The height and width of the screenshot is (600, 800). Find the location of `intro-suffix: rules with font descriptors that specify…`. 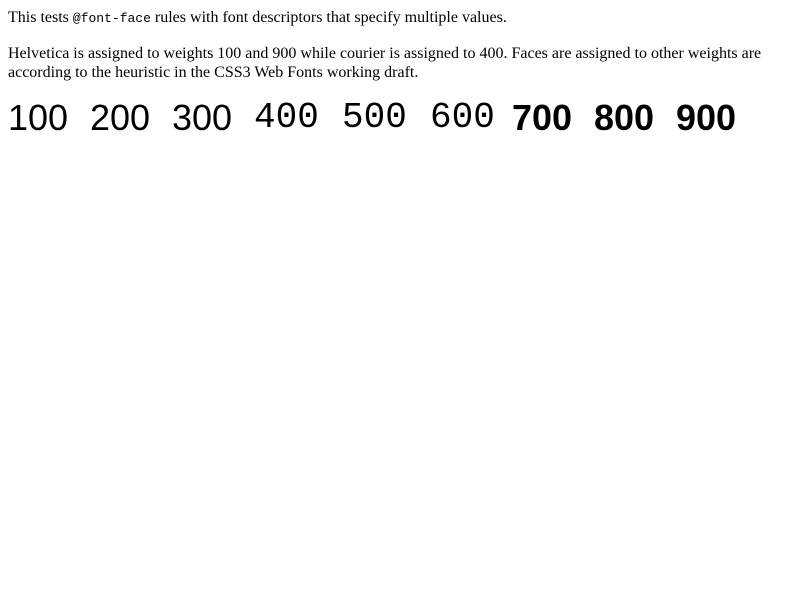

intro-suffix: rules with font descriptors that specify… is located at coordinates (328, 17).